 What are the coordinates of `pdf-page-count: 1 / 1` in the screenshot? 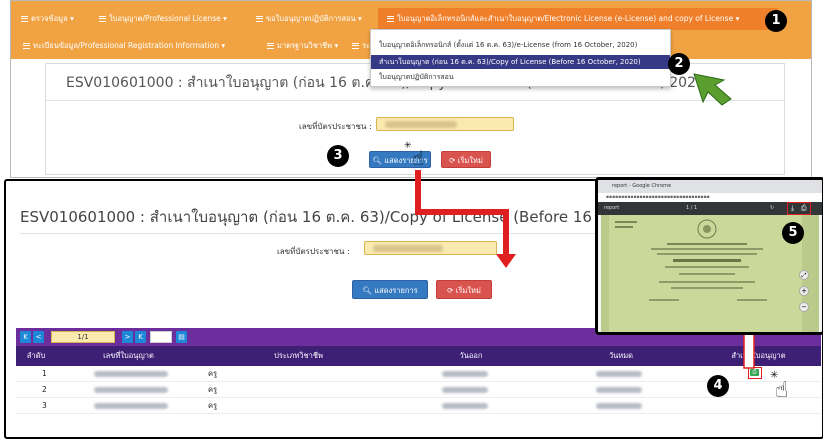 It's located at (692, 208).